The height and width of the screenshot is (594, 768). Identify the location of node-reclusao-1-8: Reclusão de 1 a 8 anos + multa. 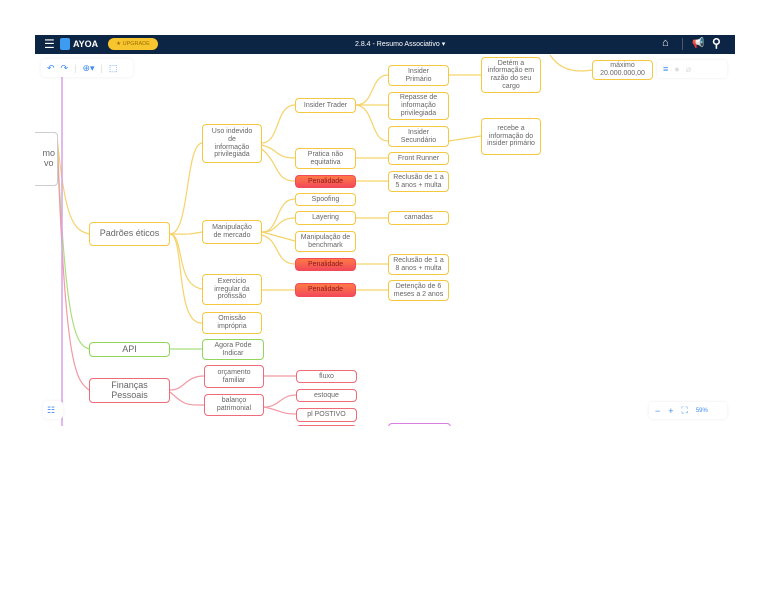
(418, 264).